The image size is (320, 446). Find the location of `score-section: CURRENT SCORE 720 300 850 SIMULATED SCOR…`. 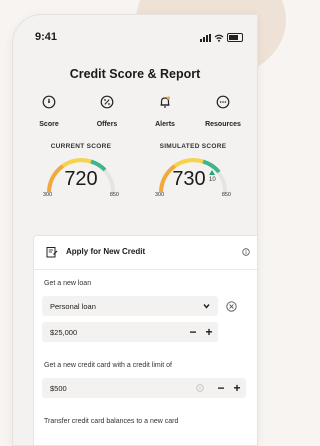

score-section: CURRENT SCORE 720 300 850 SIMULATED SCOR… is located at coordinates (137, 170).